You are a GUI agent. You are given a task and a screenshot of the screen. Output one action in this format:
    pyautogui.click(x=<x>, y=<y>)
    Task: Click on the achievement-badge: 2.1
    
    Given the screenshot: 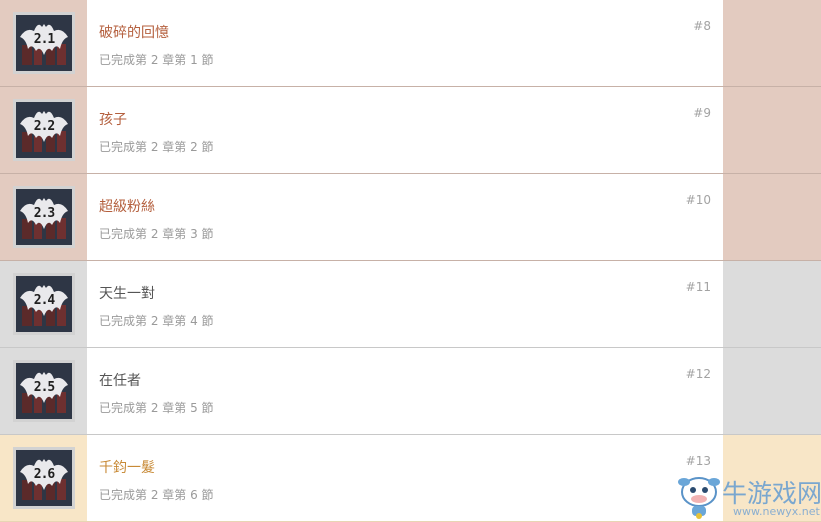 What is the action you would take?
    pyautogui.click(x=44, y=43)
    